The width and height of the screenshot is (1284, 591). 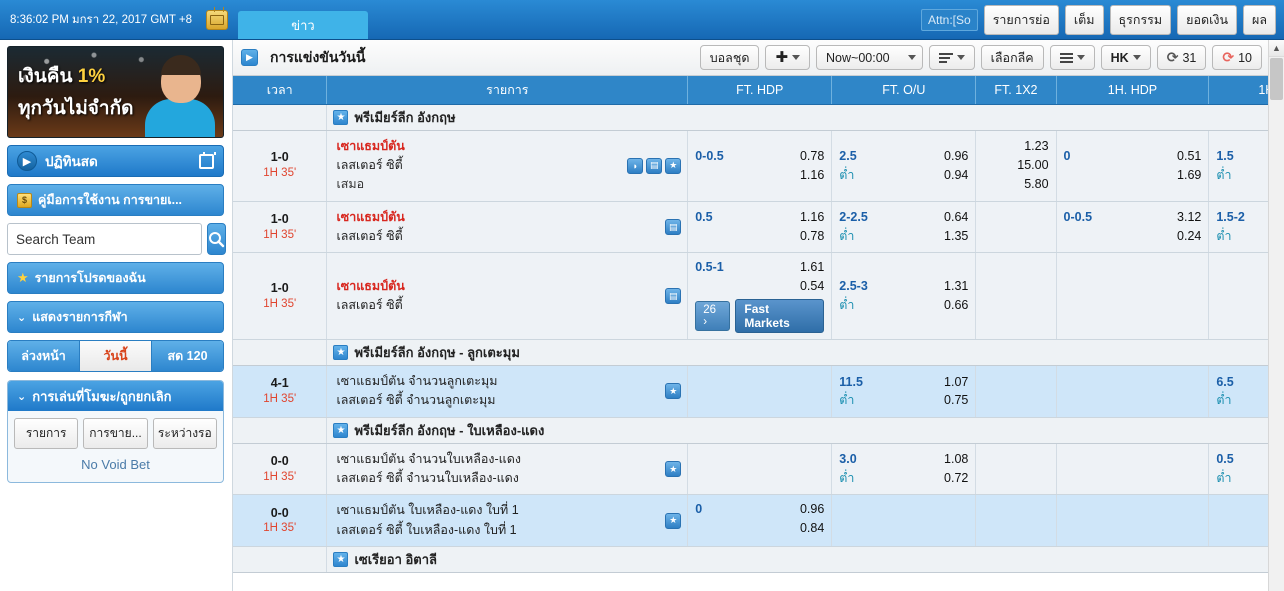 I want to click on search-input, so click(x=104, y=239).